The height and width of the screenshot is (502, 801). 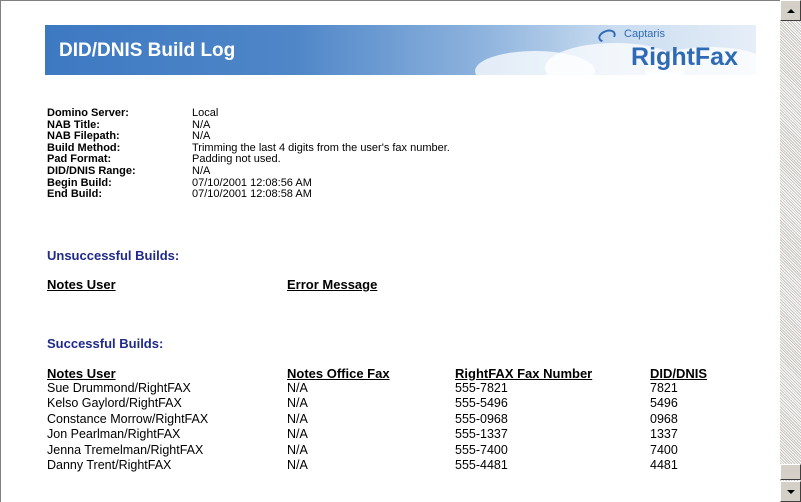 I want to click on scrollbar-thumb, so click(x=790, y=472).